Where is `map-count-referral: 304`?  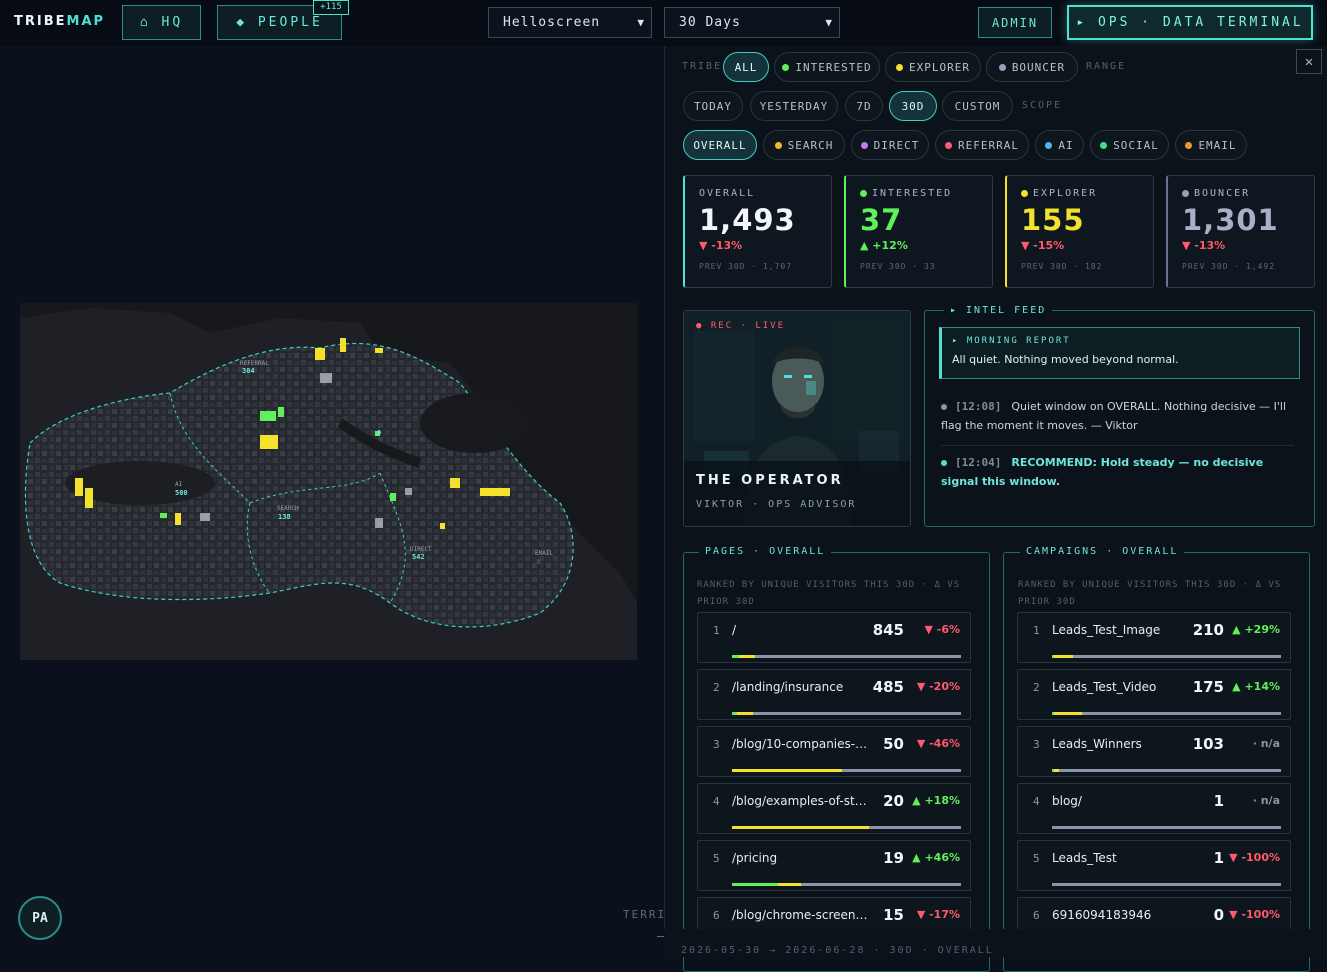 map-count-referral: 304 is located at coordinates (248, 371).